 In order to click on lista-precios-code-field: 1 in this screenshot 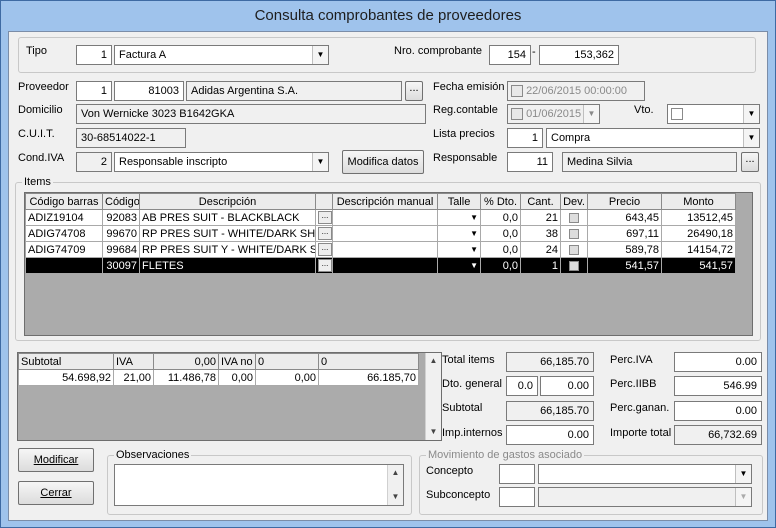, I will do `click(525, 138)`.